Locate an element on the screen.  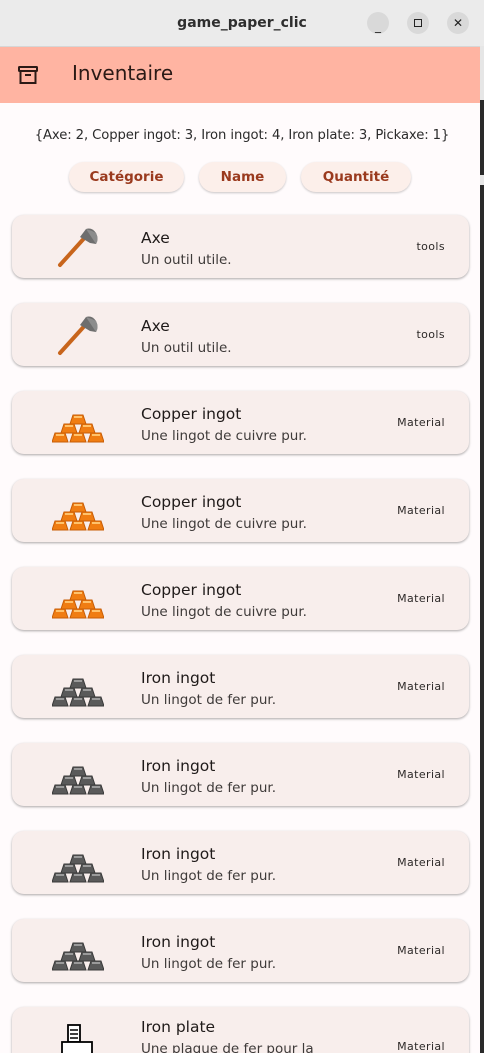
maximize-icon is located at coordinates (418, 23).